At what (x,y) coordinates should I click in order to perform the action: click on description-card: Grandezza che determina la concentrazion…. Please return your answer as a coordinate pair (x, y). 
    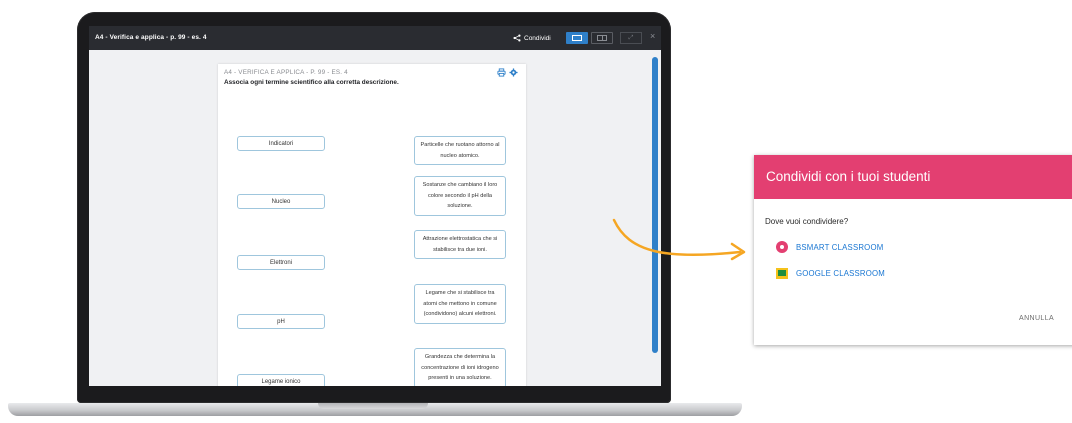
    Looking at the image, I should click on (460, 367).